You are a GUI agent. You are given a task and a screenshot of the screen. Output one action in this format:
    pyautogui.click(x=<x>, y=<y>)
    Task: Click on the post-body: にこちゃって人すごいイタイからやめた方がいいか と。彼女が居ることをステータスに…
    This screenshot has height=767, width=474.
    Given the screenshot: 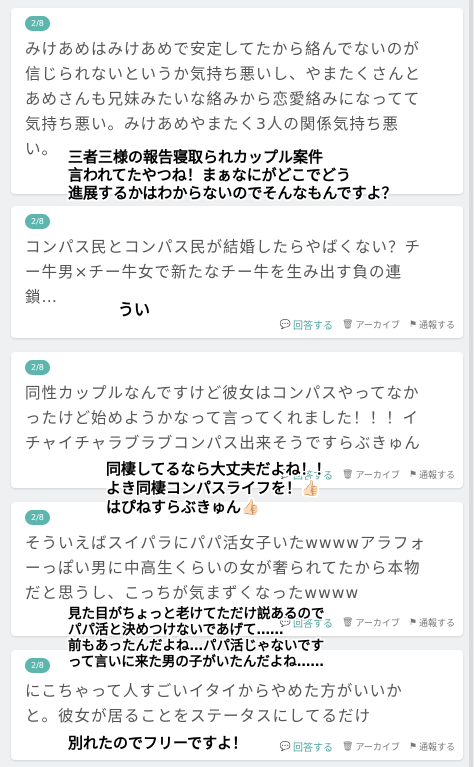 What is the action you would take?
    pyautogui.click(x=238, y=704)
    